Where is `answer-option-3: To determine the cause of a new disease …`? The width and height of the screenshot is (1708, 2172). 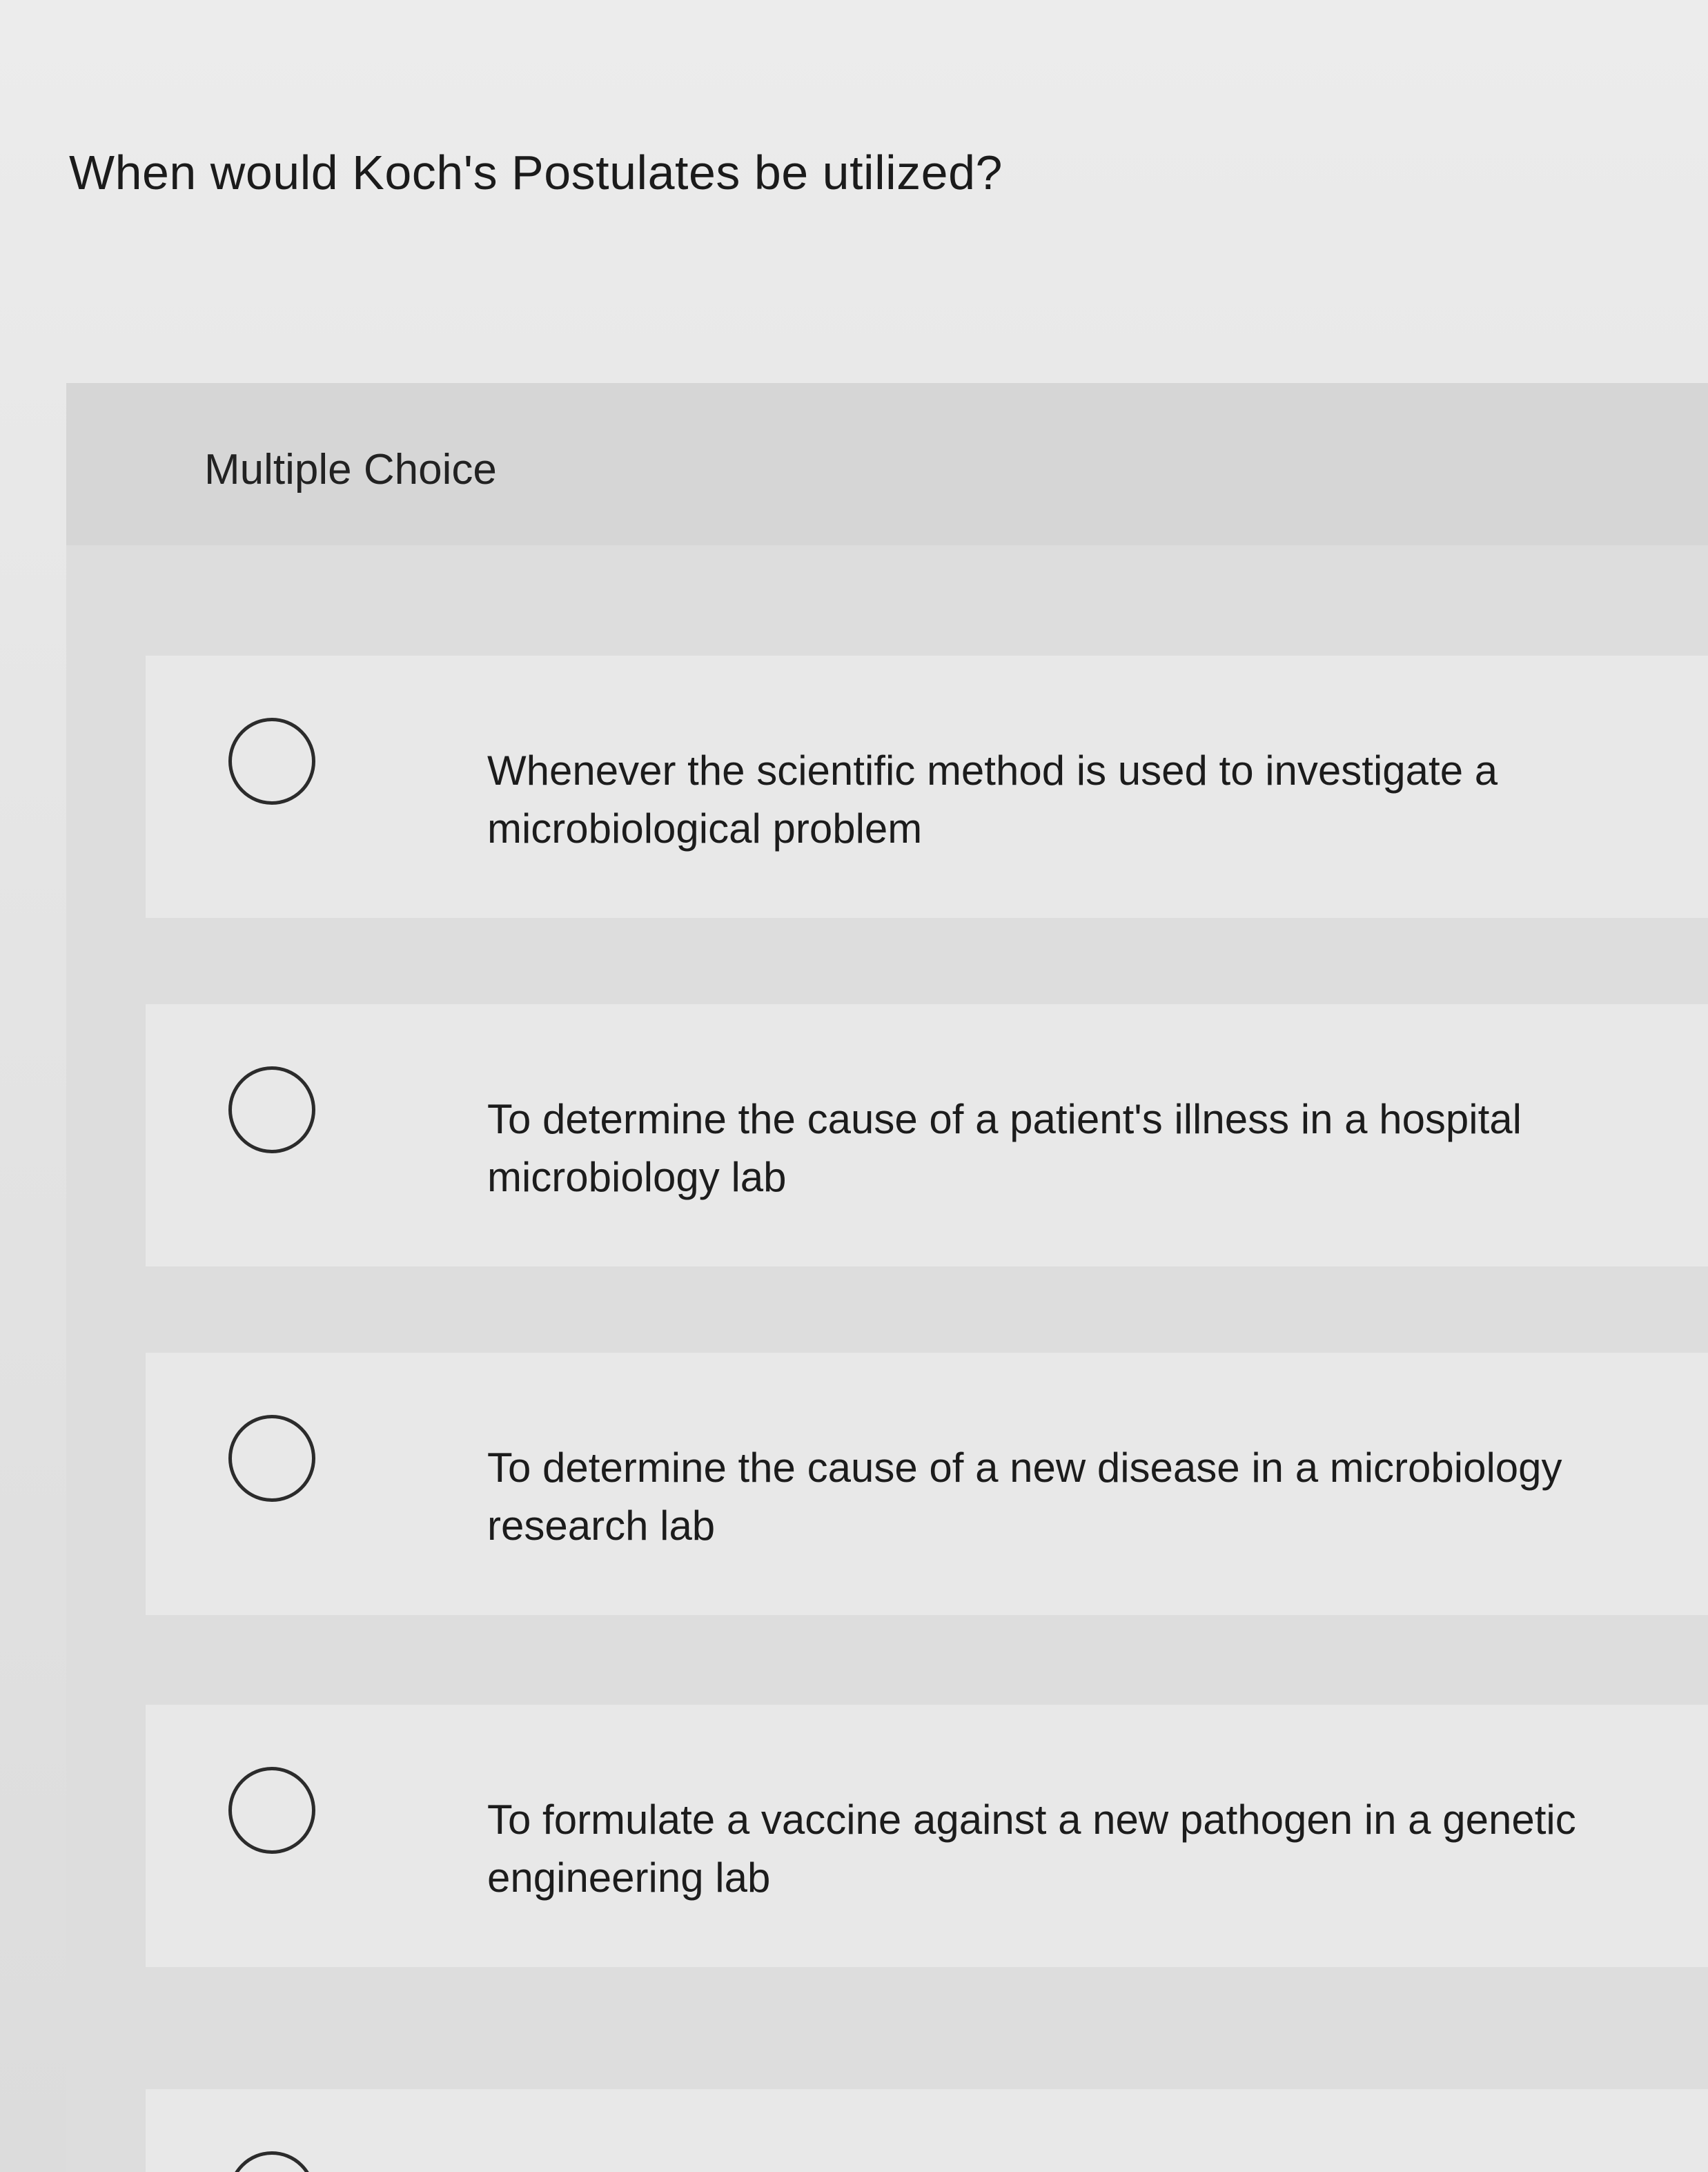
answer-option-3: To determine the cause of a new disease … is located at coordinates (927, 1484).